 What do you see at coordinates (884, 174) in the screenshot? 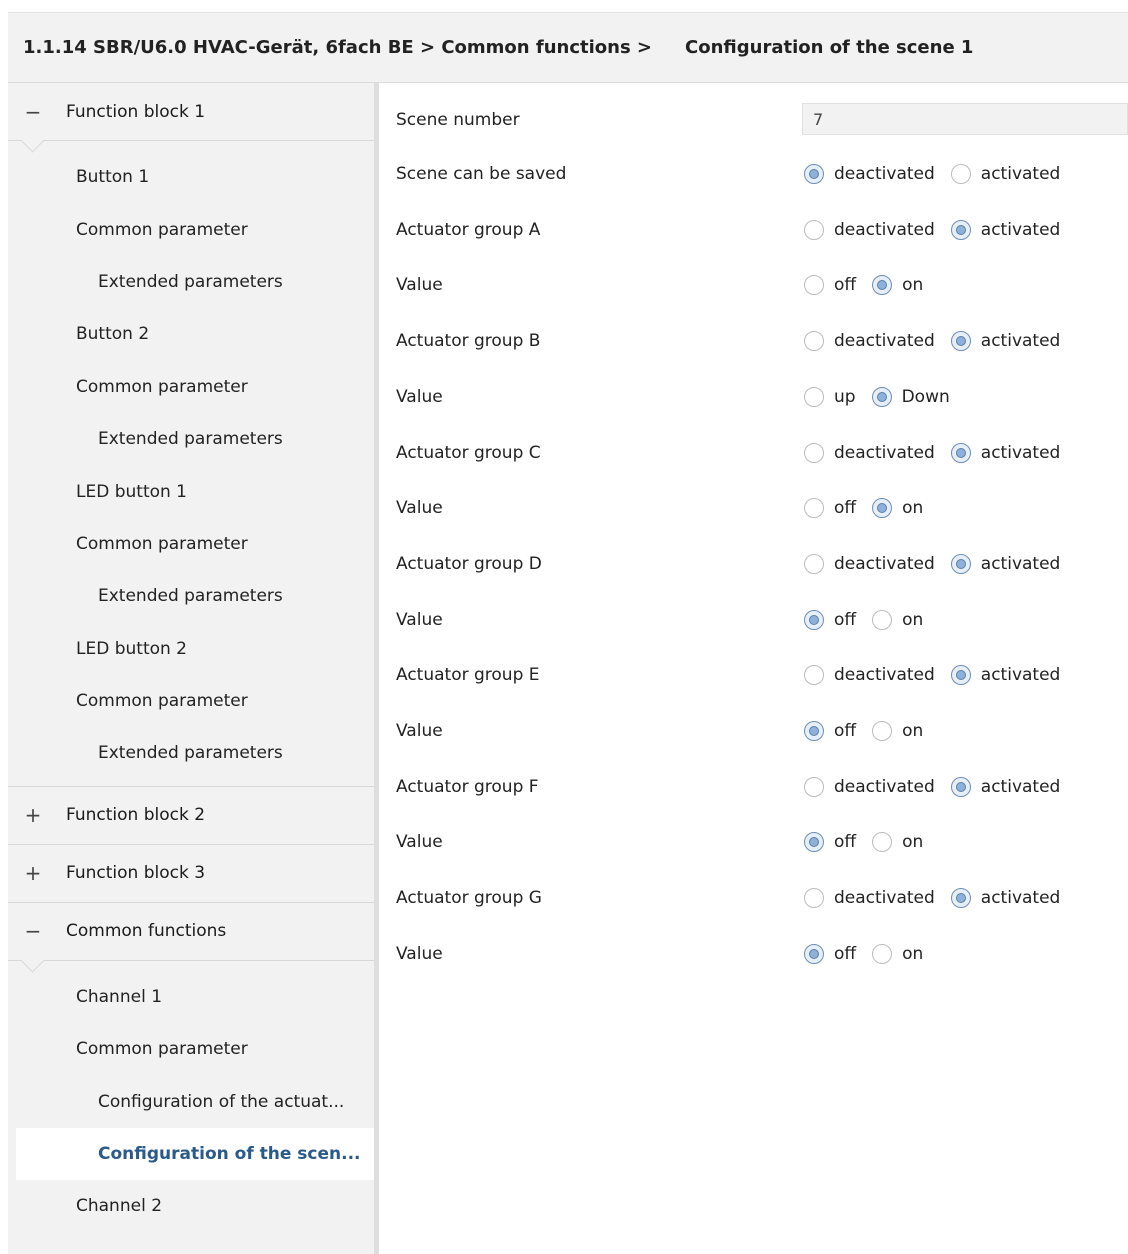
I see `radio-option-label: deactivated` at bounding box center [884, 174].